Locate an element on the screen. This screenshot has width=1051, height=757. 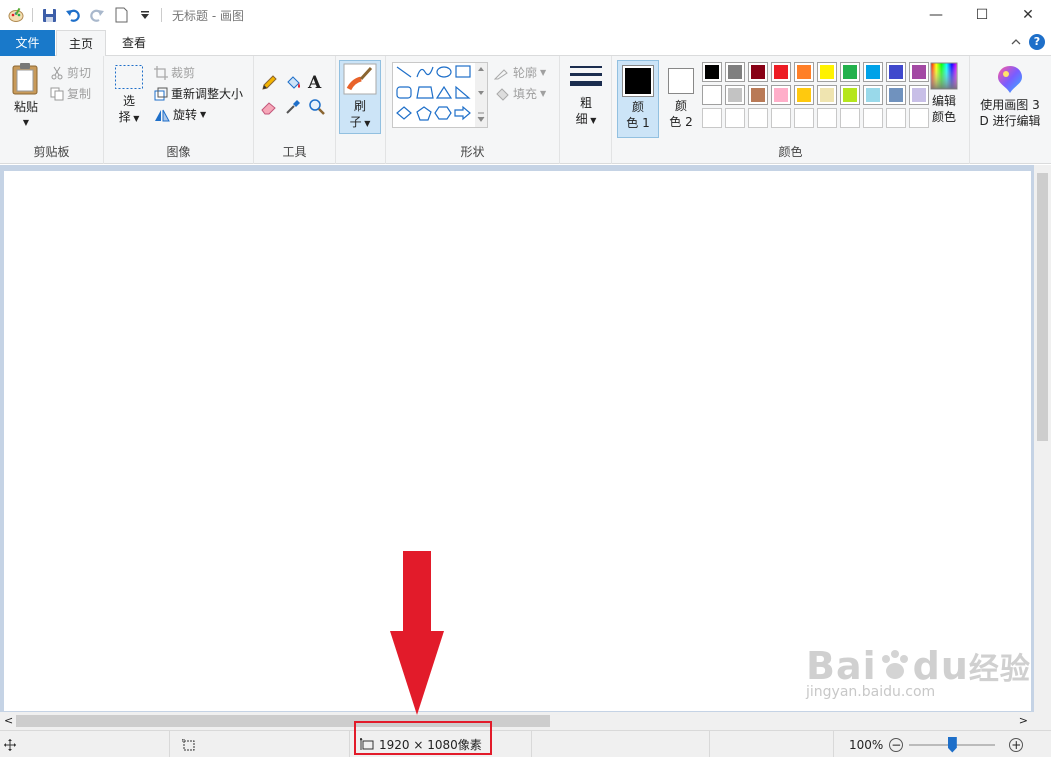
eraser-icon is located at coordinates (272, 110).